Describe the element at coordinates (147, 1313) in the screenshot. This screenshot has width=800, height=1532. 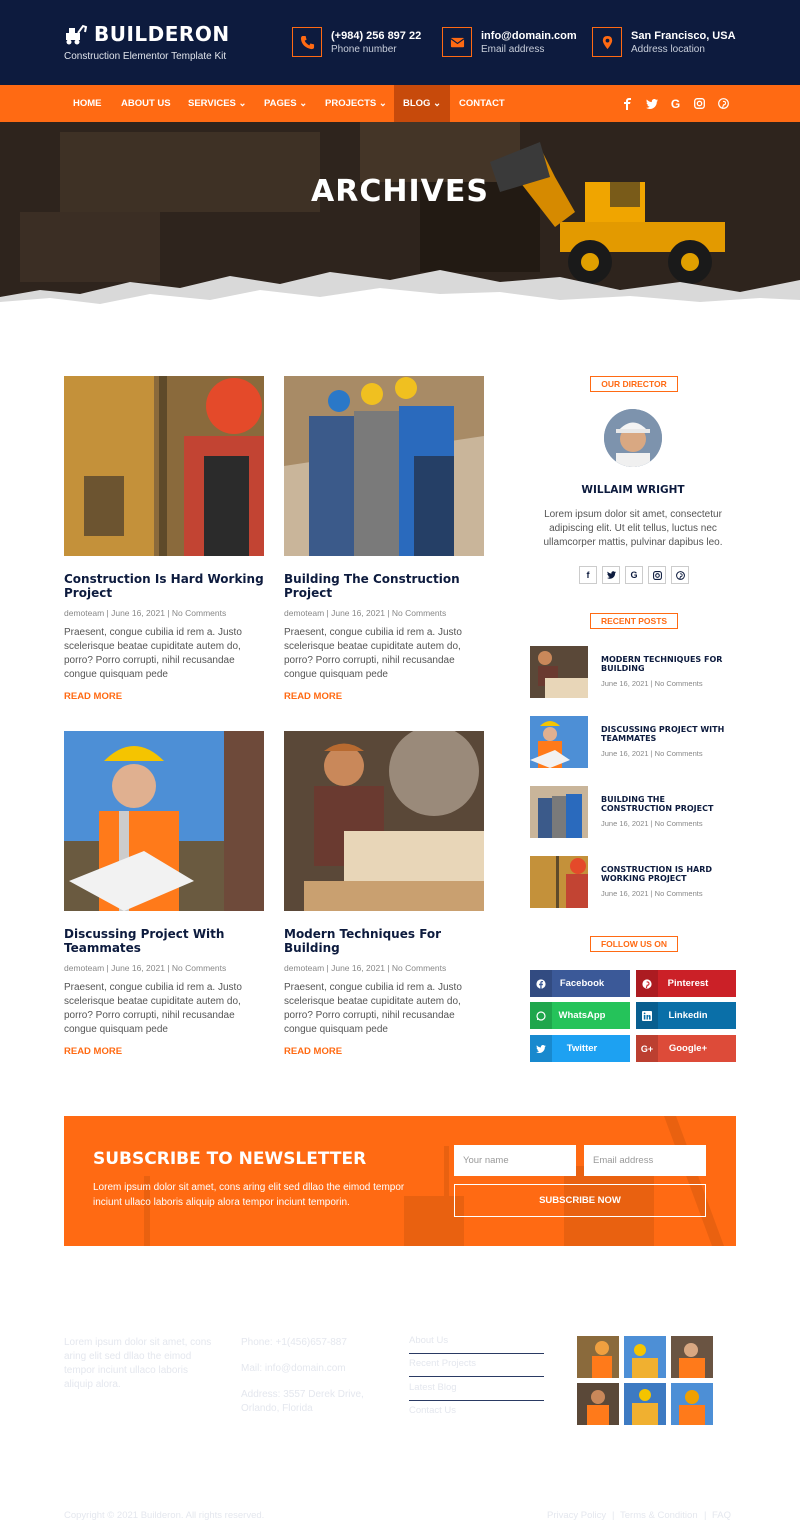
I see `footer-brand-name: BUILDERON` at that location.